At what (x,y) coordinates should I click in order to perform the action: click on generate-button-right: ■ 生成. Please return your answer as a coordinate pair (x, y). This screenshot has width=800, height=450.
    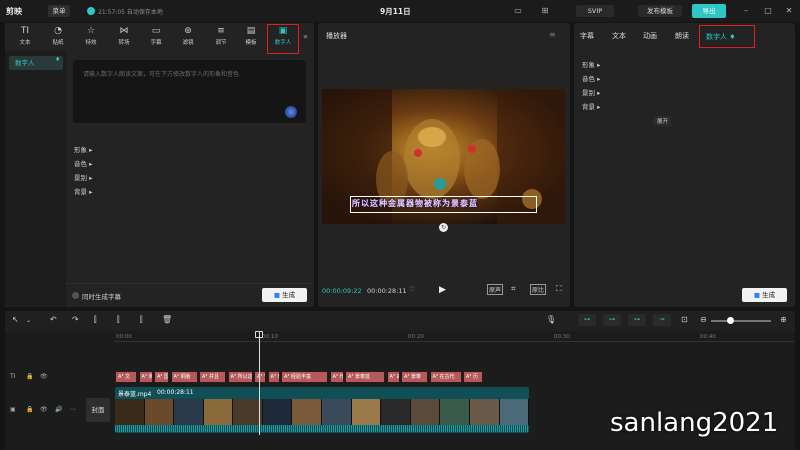
    Looking at the image, I should click on (764, 295).